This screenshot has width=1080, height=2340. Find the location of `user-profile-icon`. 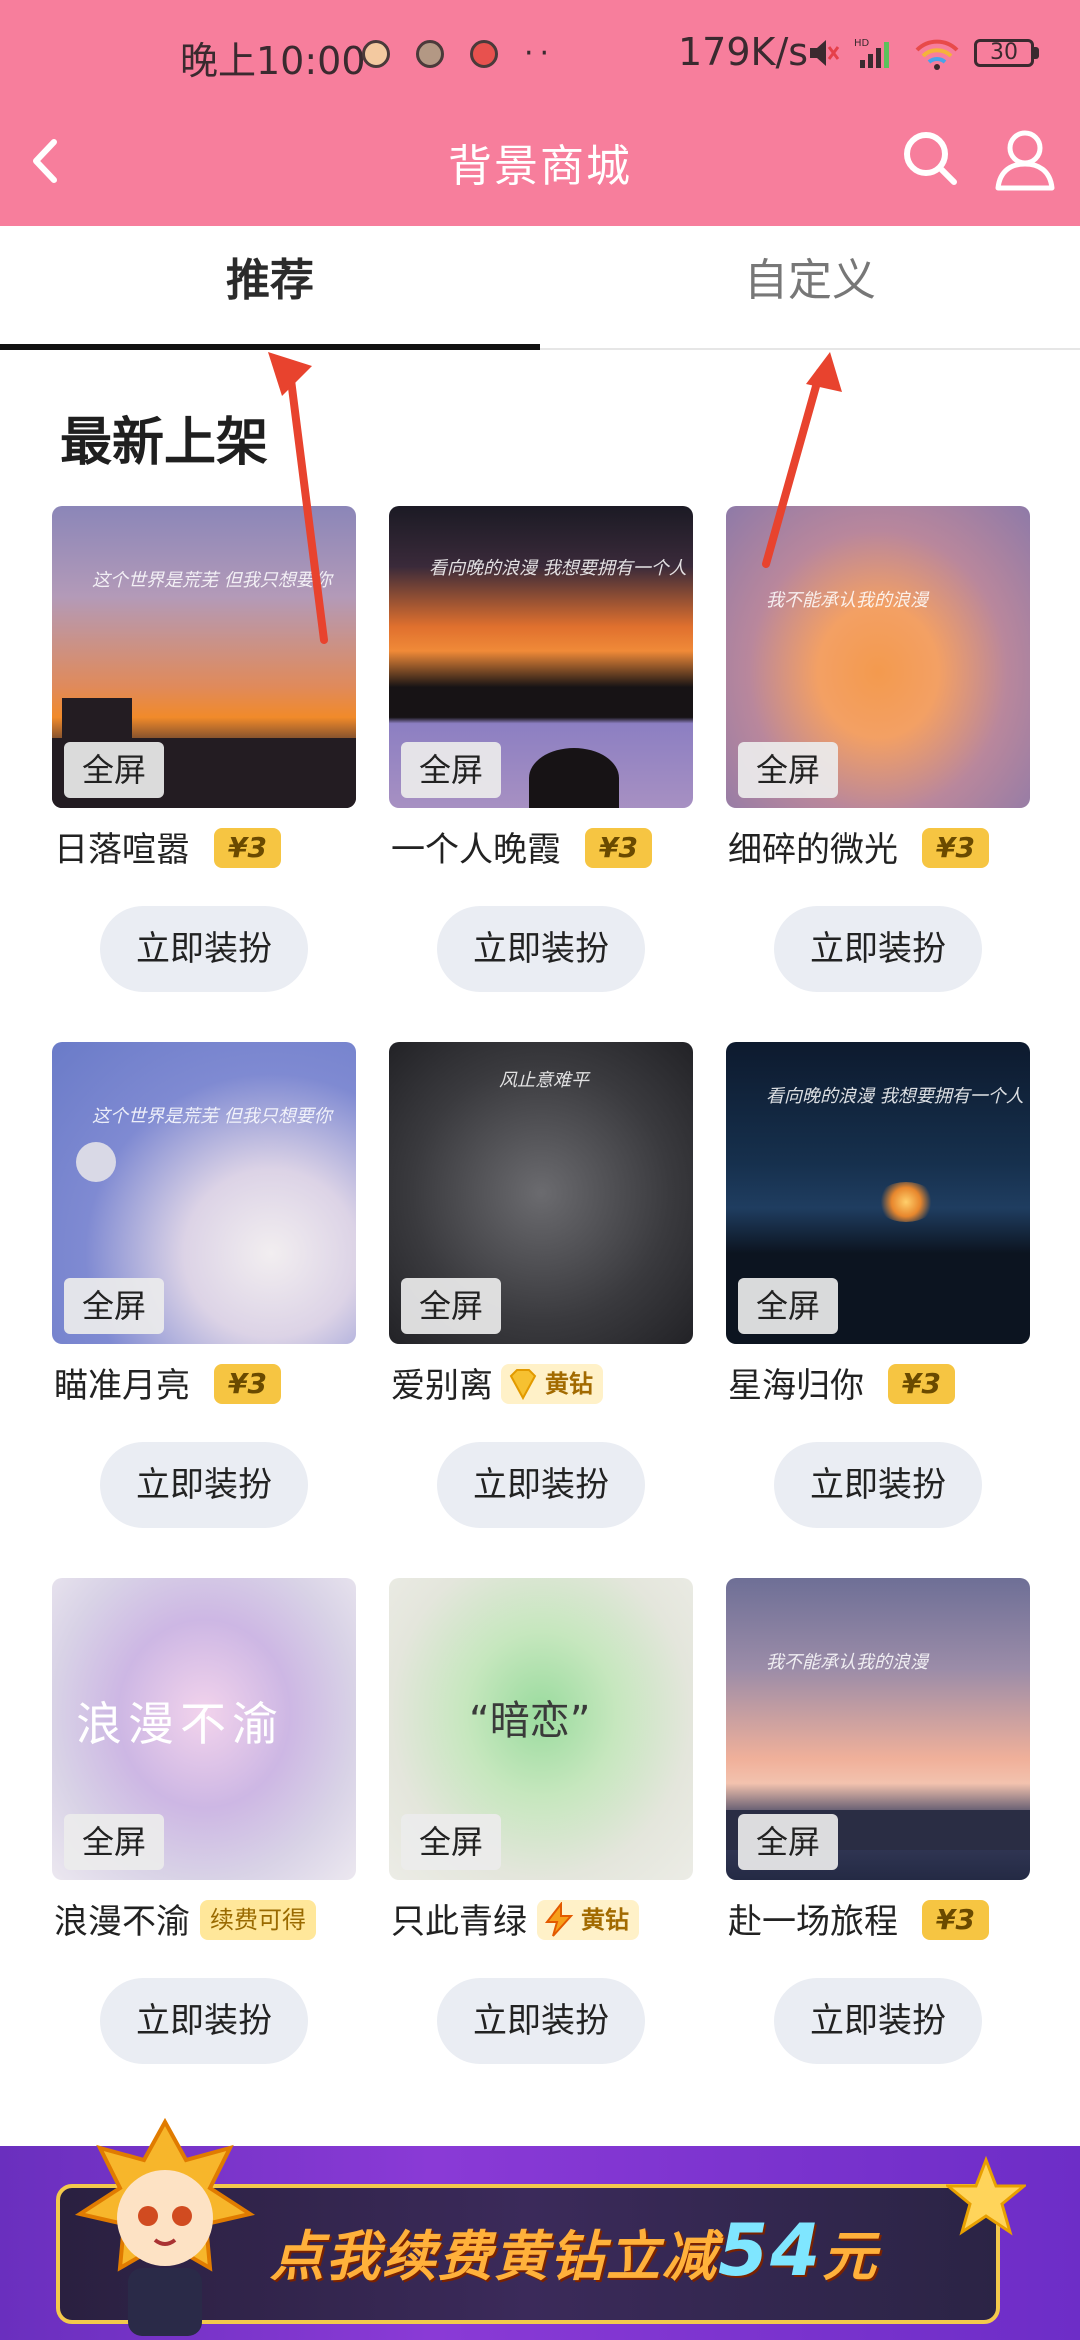

user-profile-icon is located at coordinates (1025, 159).